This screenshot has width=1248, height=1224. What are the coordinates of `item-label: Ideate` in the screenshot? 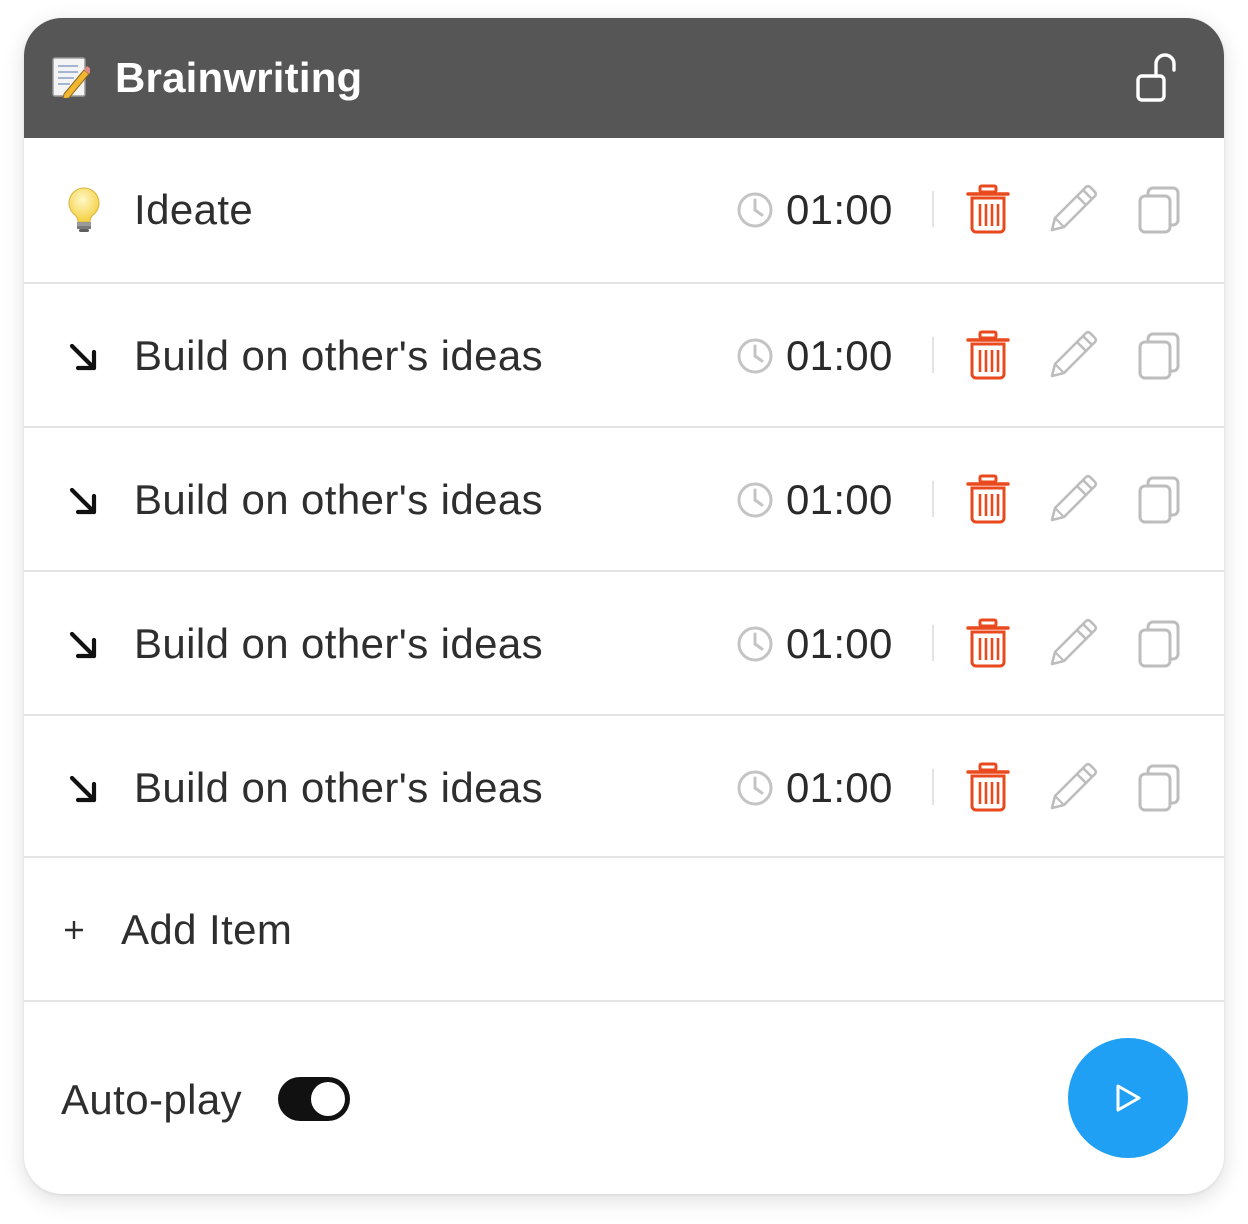 It's located at (194, 209).